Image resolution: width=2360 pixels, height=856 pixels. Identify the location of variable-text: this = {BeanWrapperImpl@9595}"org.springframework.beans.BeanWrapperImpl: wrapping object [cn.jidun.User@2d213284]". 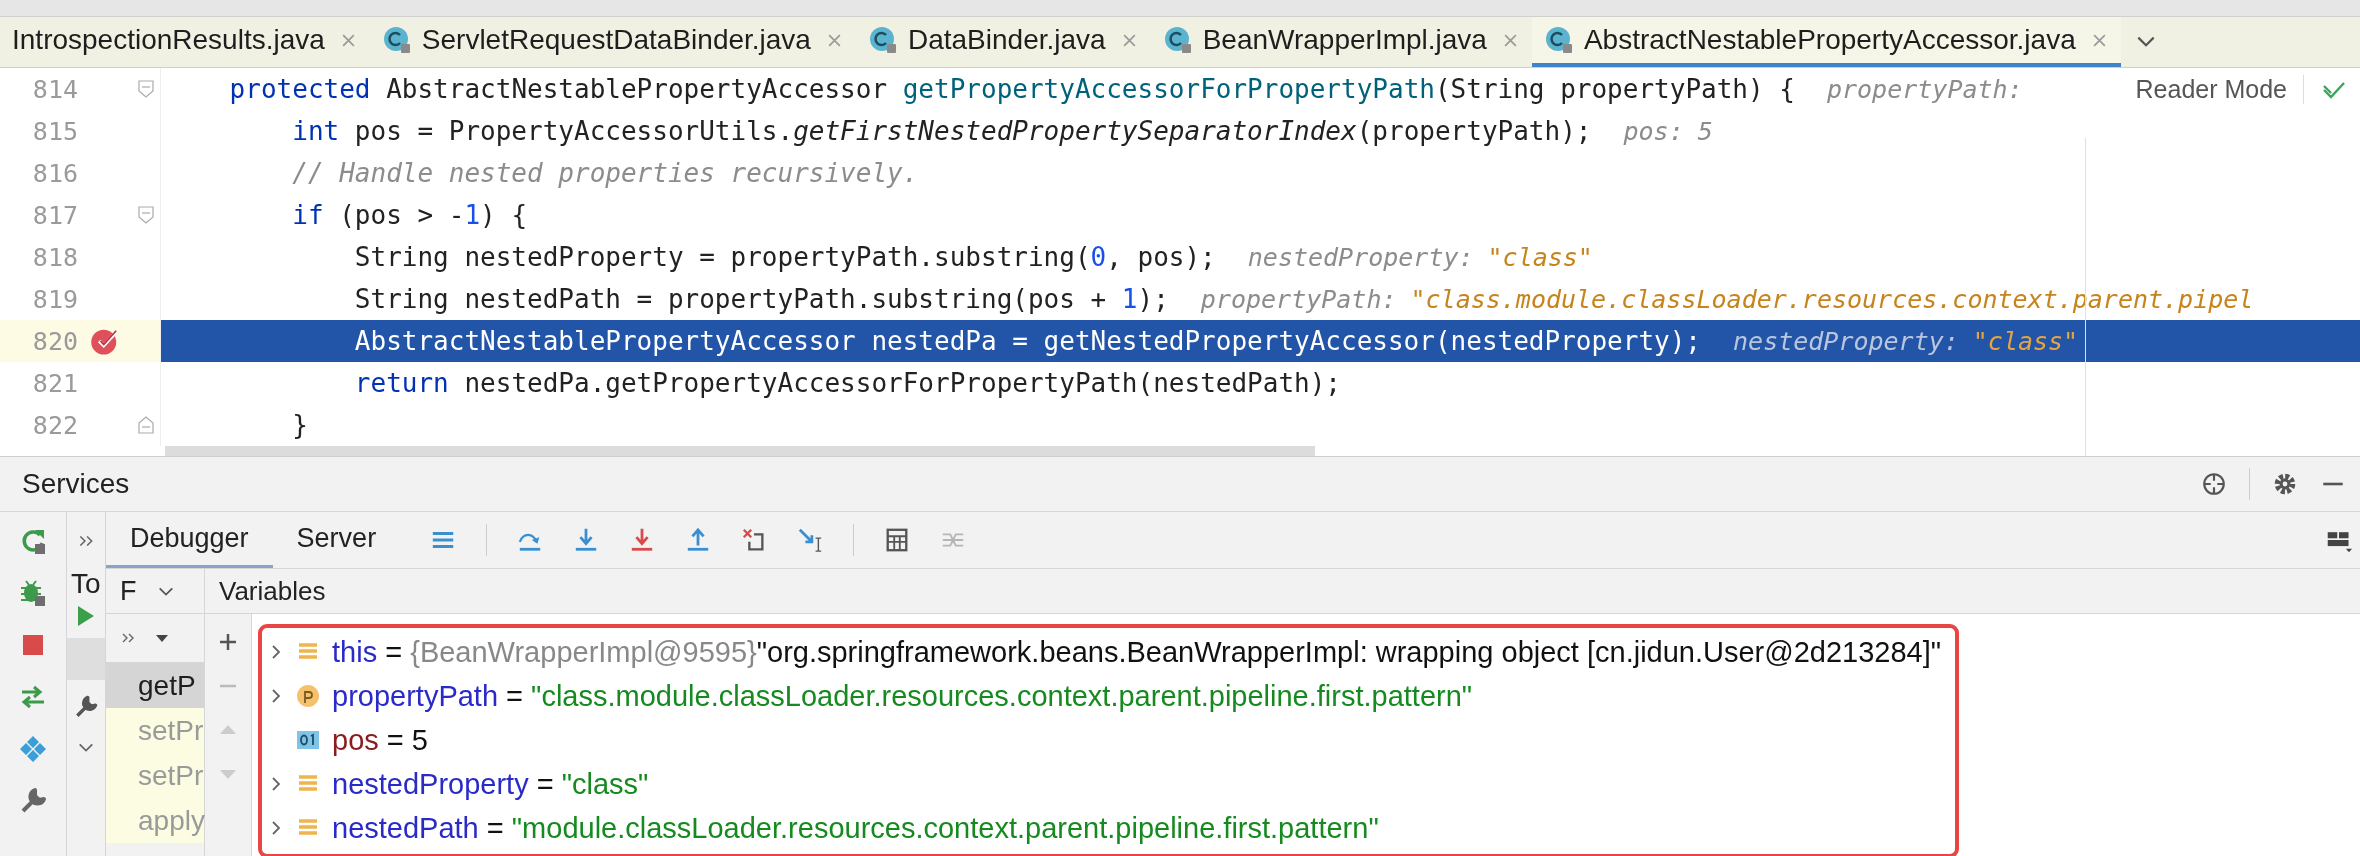
(1137, 652).